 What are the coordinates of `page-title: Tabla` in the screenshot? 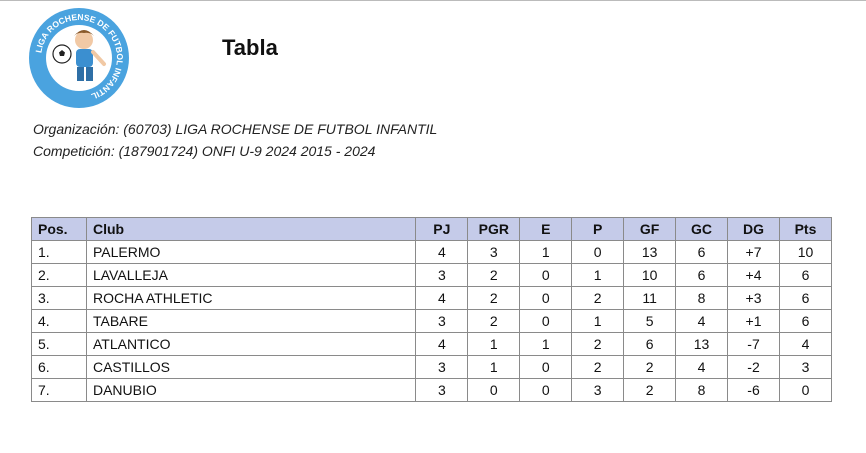 It's located at (250, 47).